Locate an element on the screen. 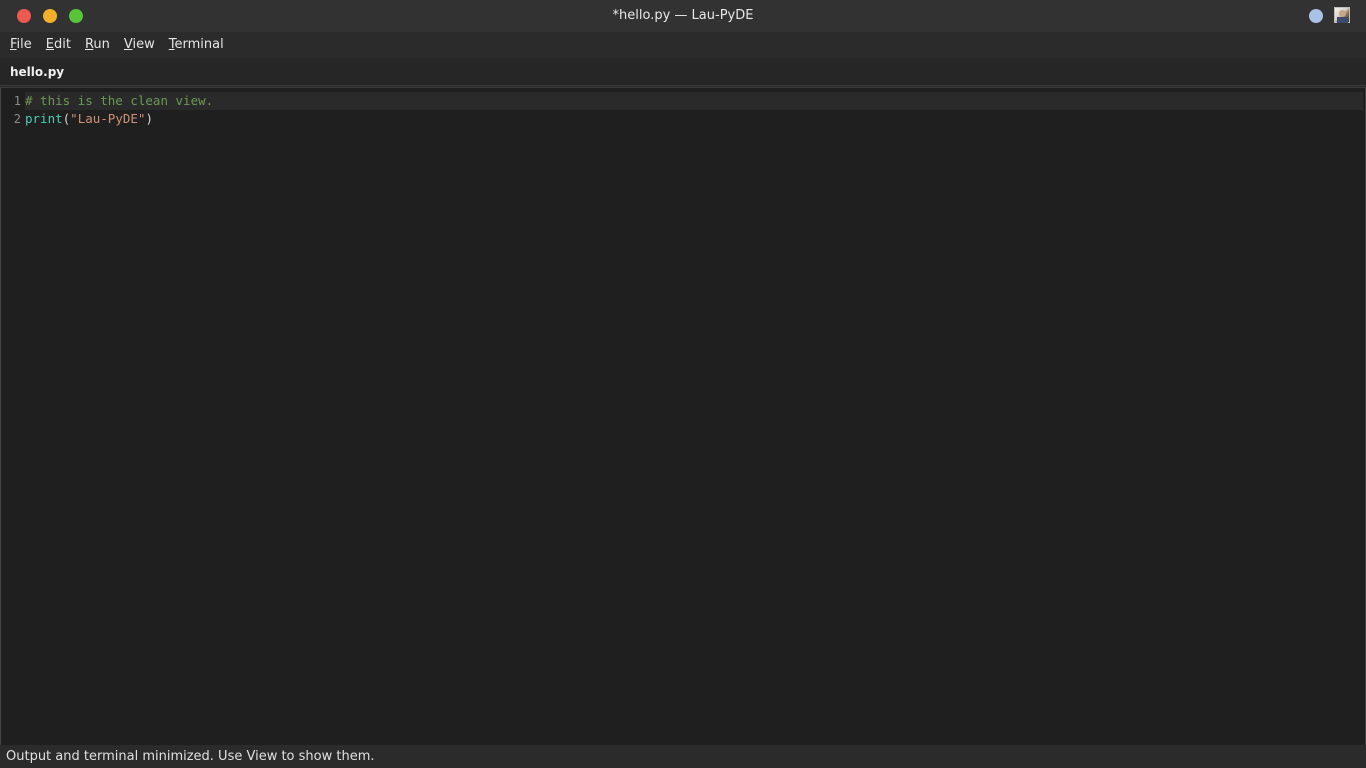 This screenshot has width=1366, height=768. menu-file: File is located at coordinates (21, 45).